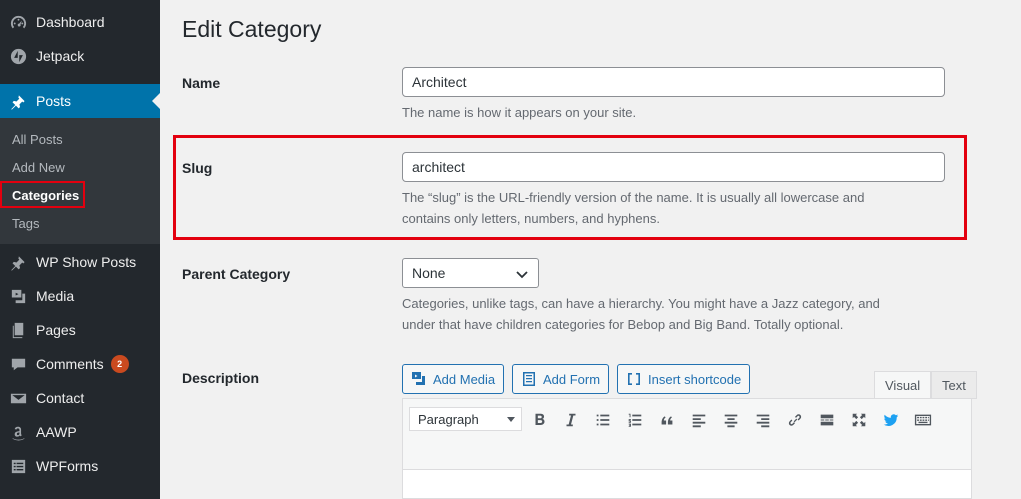 The width and height of the screenshot is (1021, 499). I want to click on toolbar-toggle-button, so click(923, 420).